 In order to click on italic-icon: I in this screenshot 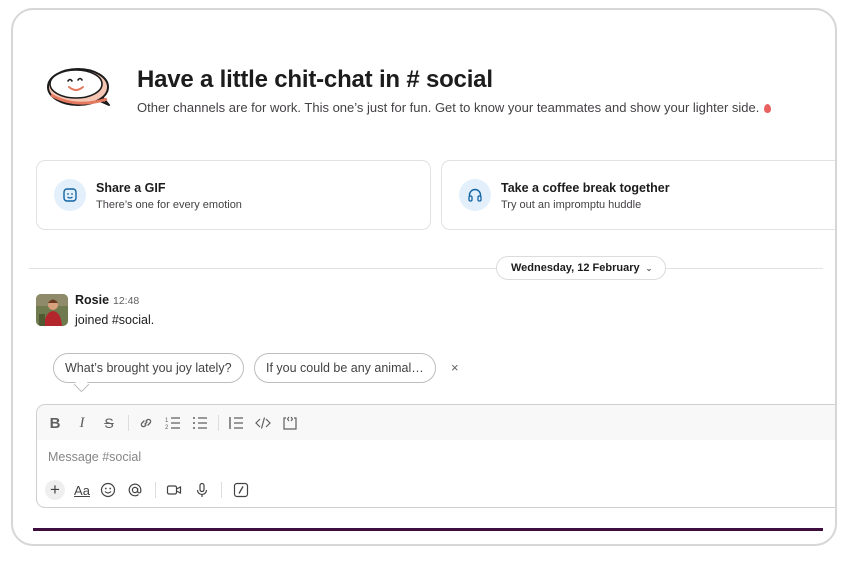, I will do `click(82, 423)`.